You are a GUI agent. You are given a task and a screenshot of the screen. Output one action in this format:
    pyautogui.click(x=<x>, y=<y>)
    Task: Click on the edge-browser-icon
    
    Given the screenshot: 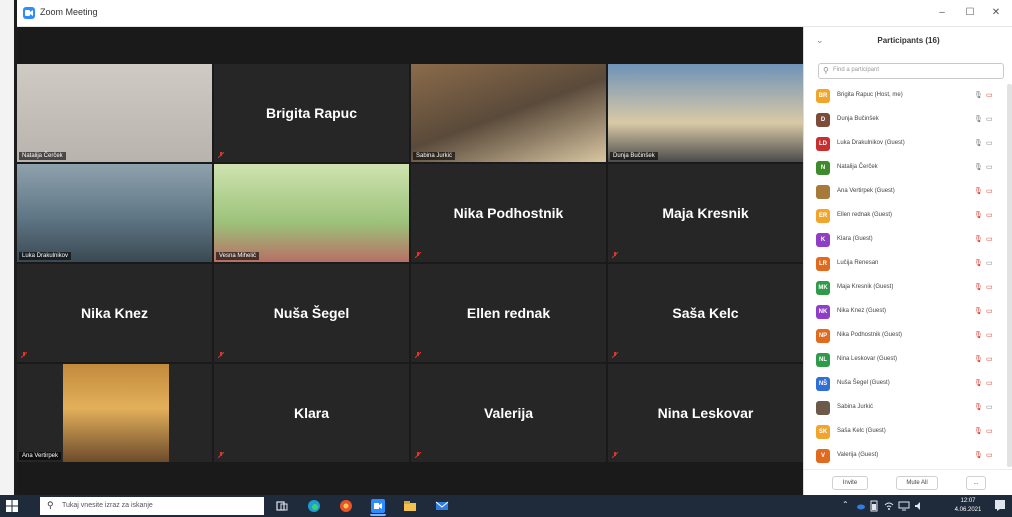 What is the action you would take?
    pyautogui.click(x=314, y=506)
    